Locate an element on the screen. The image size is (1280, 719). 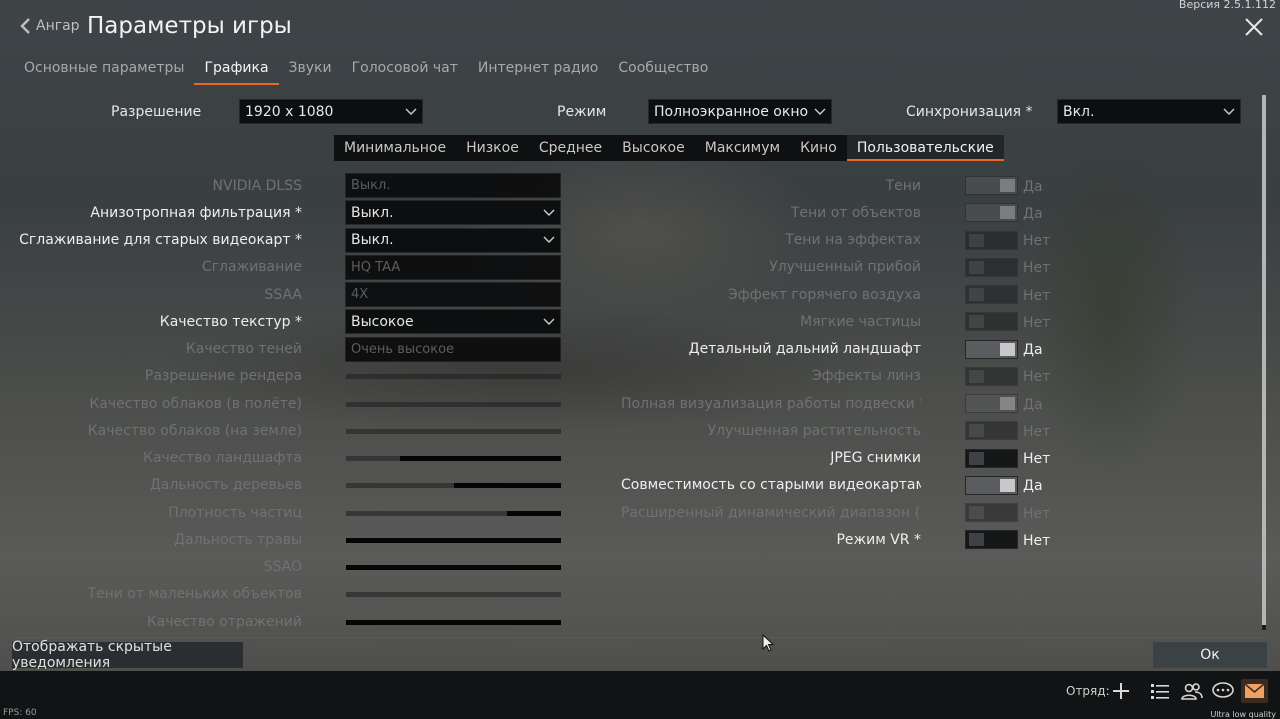
right-setting-value-10: Нет is located at coordinates (1037, 459).